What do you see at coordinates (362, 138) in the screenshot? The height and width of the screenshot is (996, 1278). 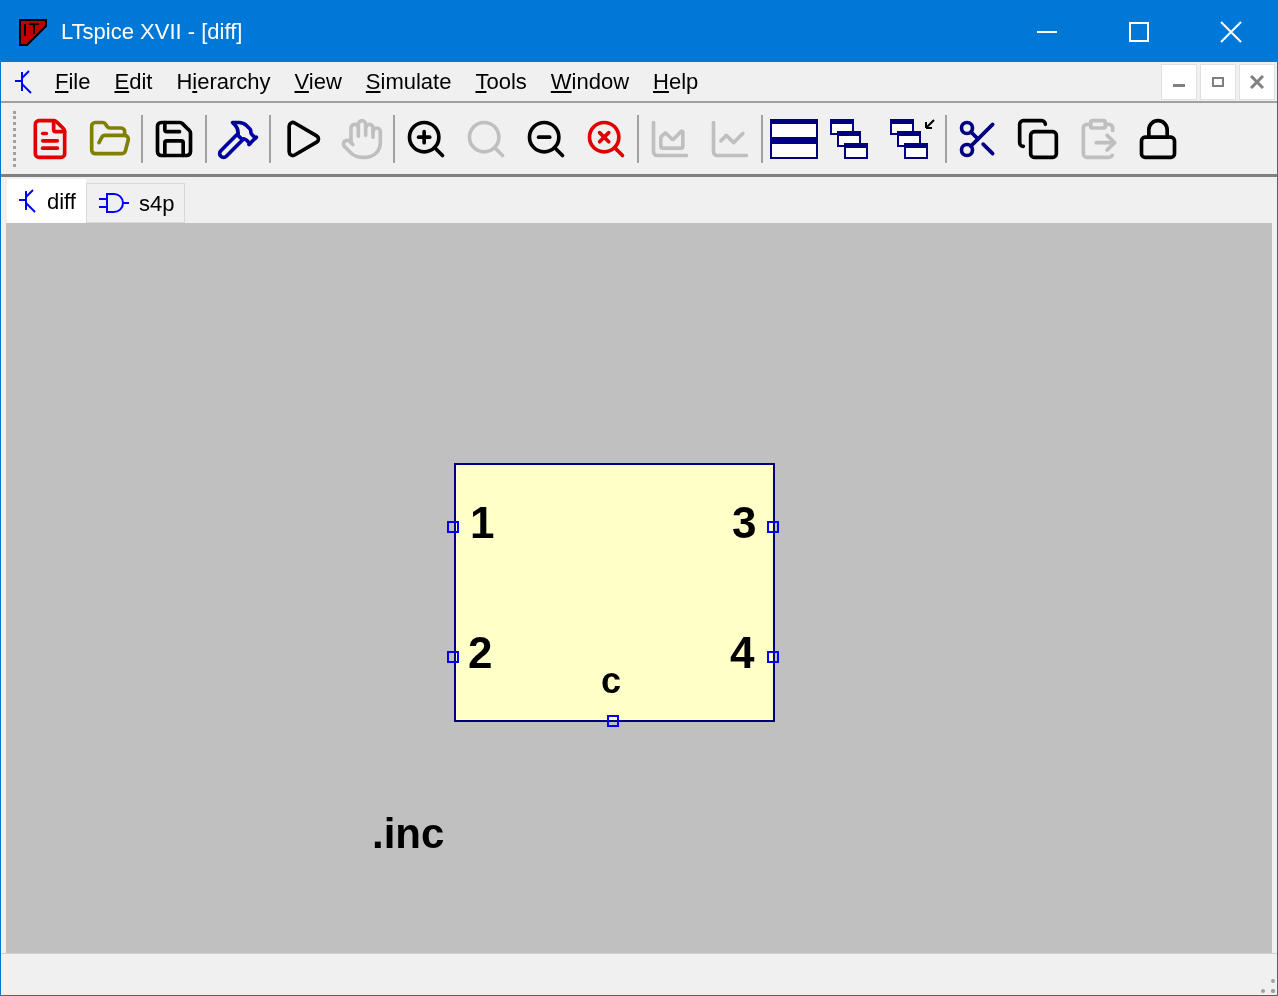 I see `hand-icon` at bounding box center [362, 138].